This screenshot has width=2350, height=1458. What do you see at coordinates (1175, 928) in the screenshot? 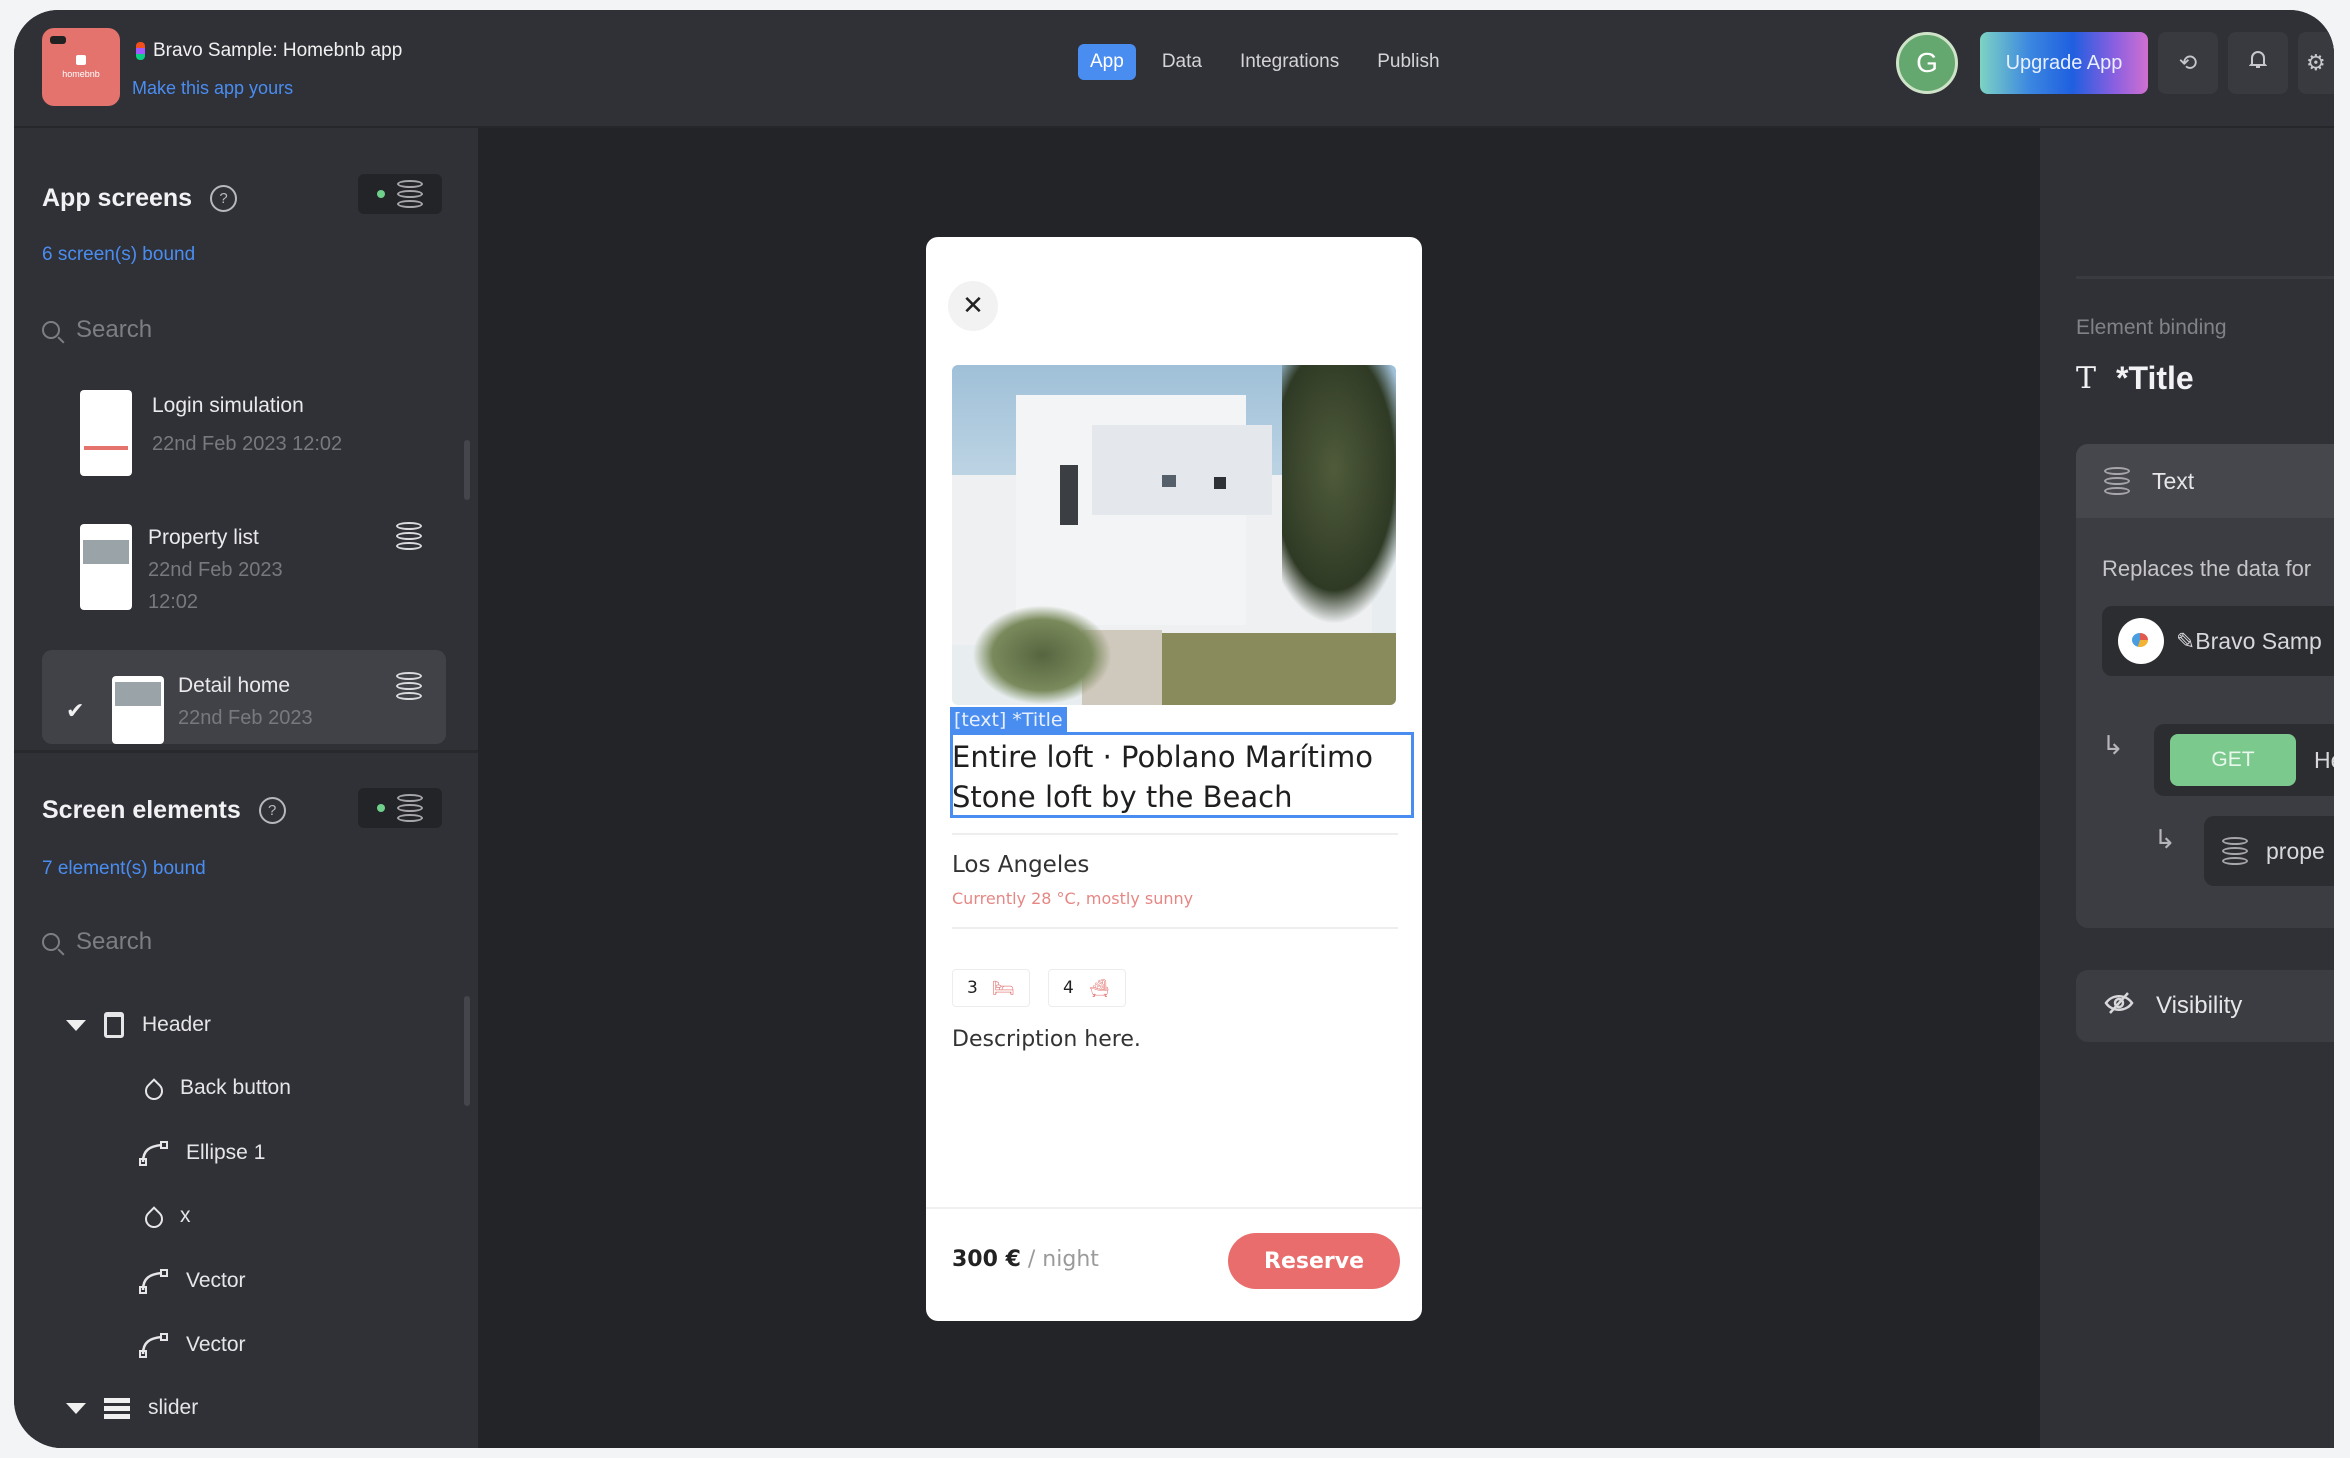
I see `divider` at bounding box center [1175, 928].